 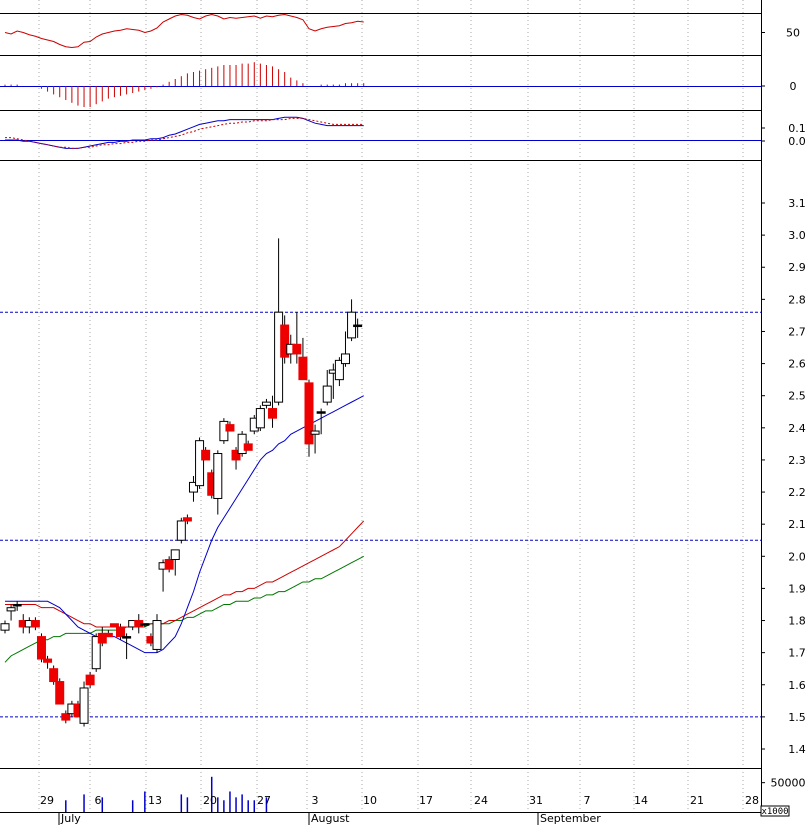 I want to click on price-tick-label: 1.7, so click(x=797, y=653).